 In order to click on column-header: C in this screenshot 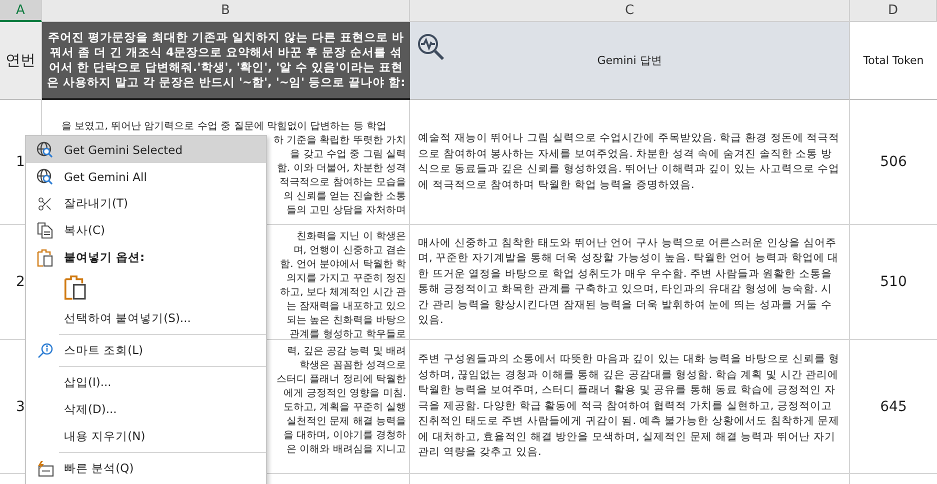, I will do `click(630, 11)`.